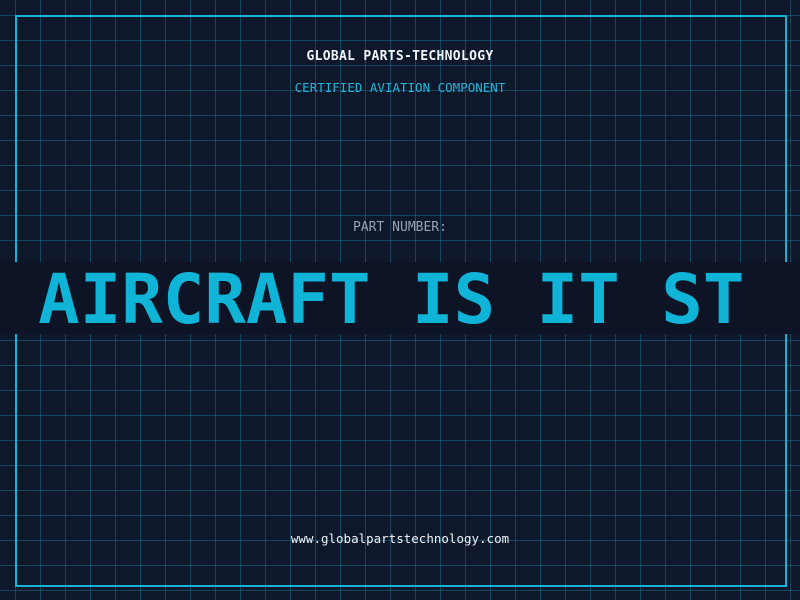 Image resolution: width=800 pixels, height=600 pixels. What do you see at coordinates (400, 538) in the screenshot?
I see `website-url: www.globalpartstechnology.com` at bounding box center [400, 538].